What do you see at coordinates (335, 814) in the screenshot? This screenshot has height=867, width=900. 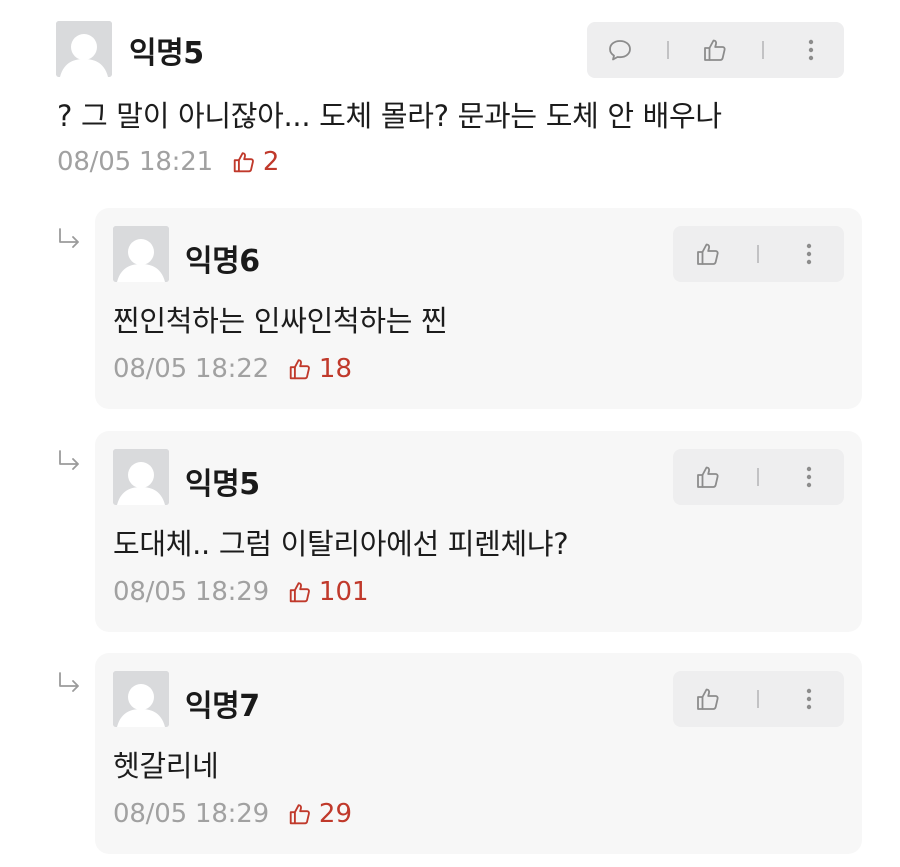 I see `like-count: 29` at bounding box center [335, 814].